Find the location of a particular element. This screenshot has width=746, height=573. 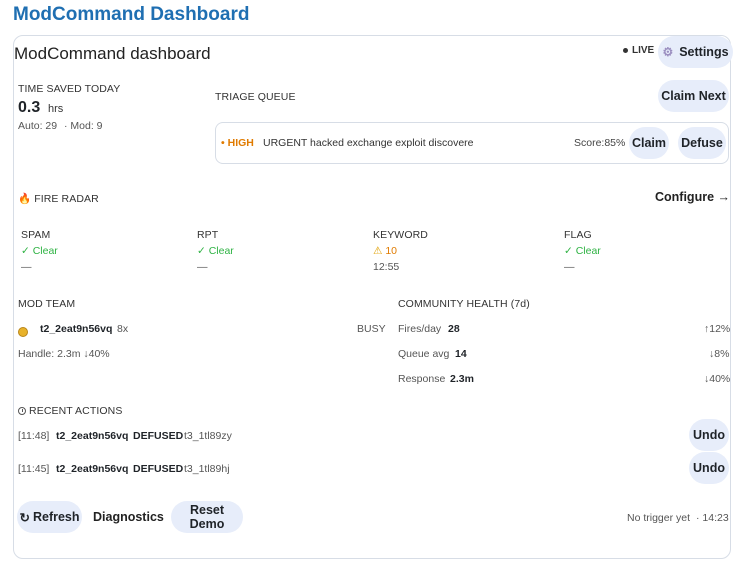

health-delta-queue: ↓8% is located at coordinates (719, 354).